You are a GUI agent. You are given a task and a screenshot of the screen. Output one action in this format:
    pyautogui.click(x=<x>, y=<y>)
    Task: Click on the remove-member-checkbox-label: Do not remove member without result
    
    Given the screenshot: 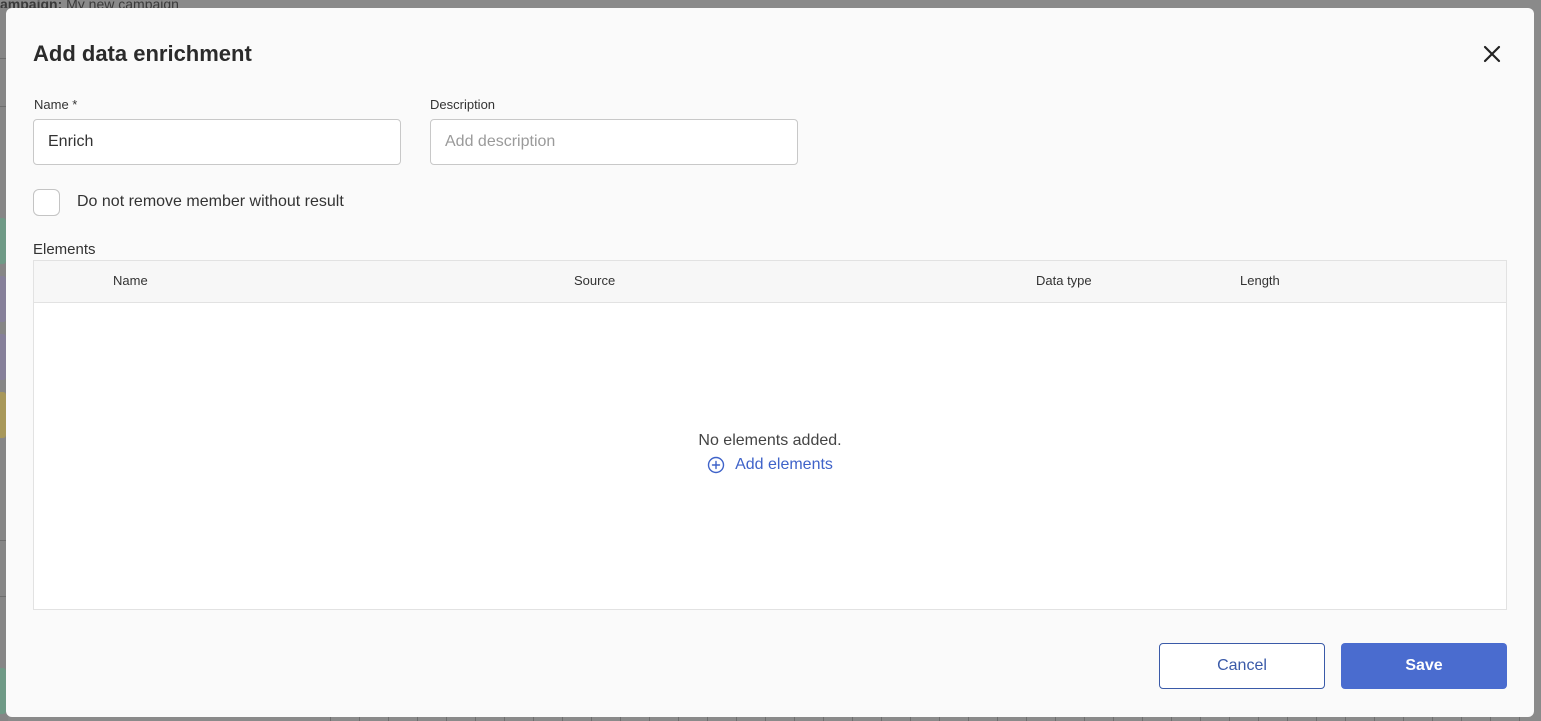 What is the action you would take?
    pyautogui.click(x=210, y=202)
    